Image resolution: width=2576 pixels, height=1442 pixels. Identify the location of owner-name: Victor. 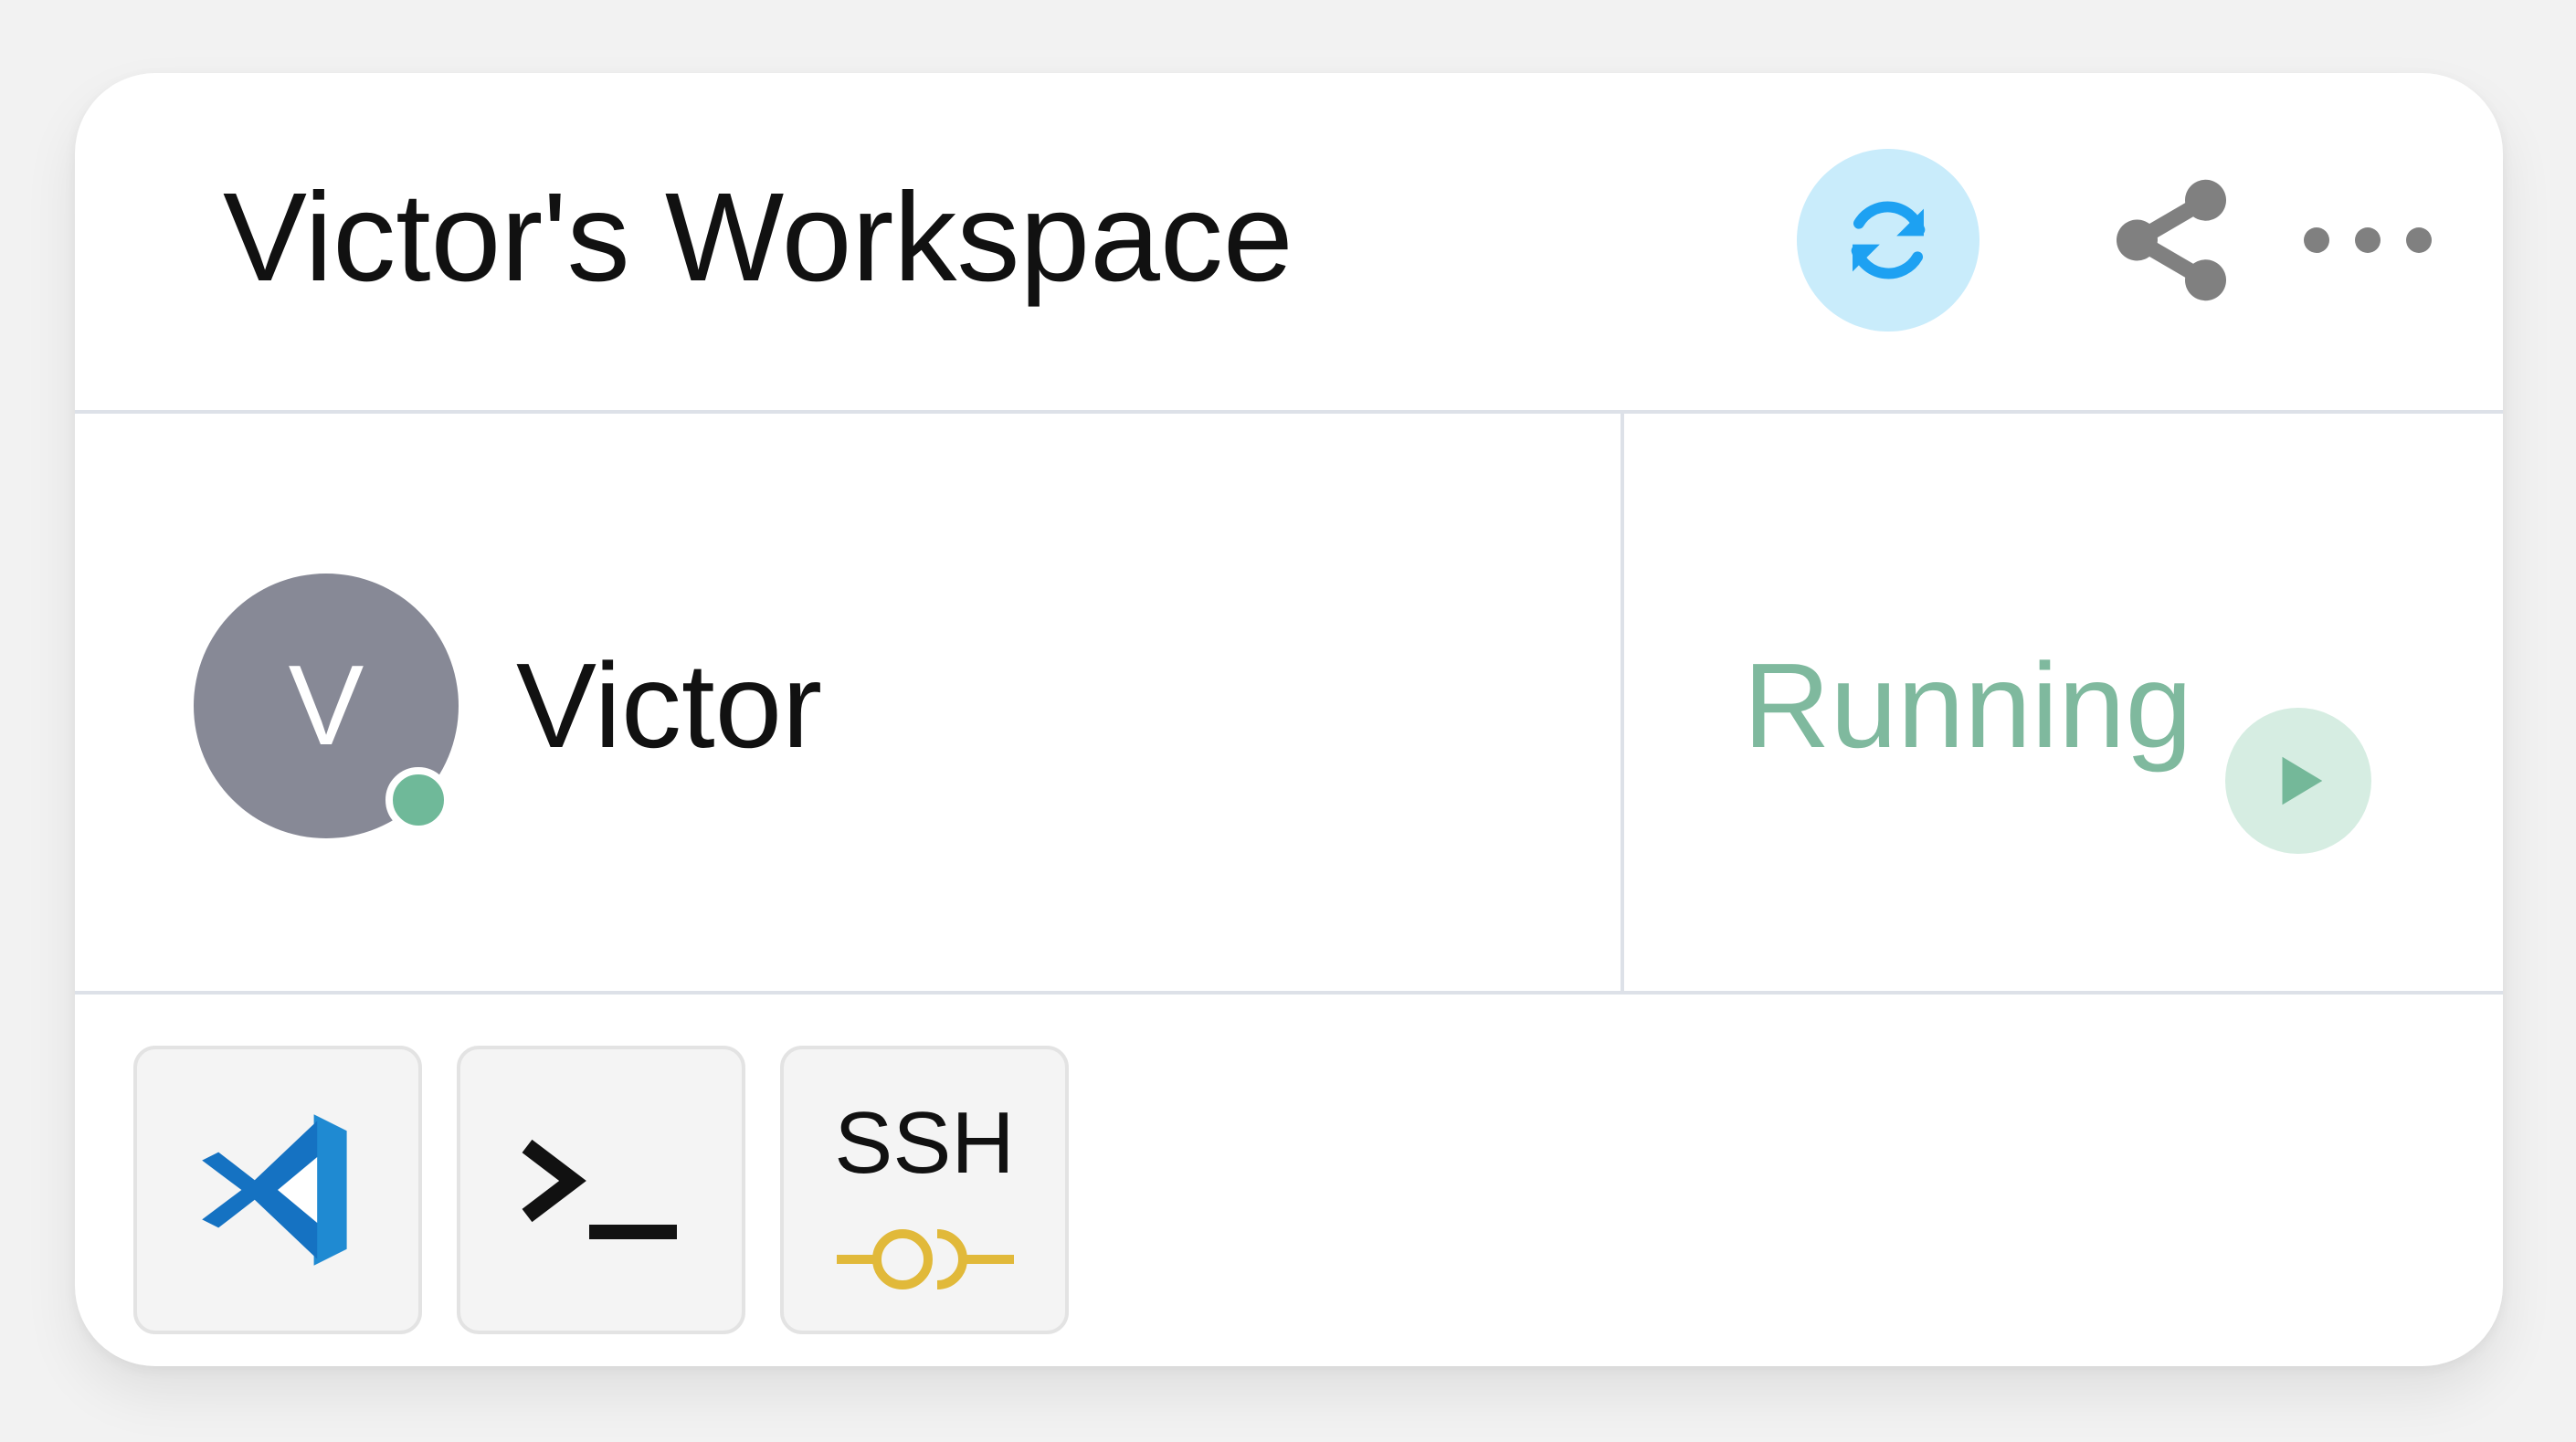
(670, 705).